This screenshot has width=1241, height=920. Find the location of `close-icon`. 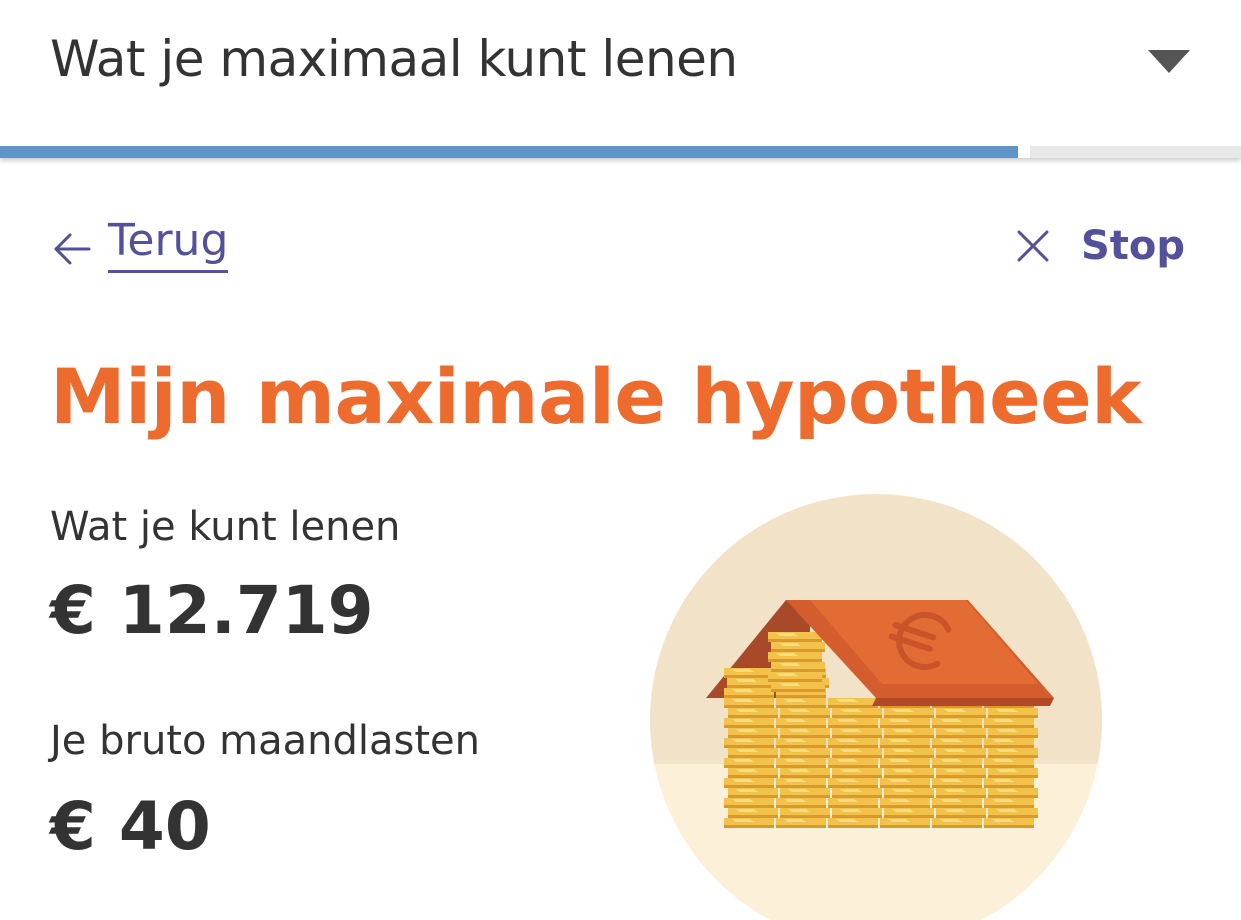

close-icon is located at coordinates (1033, 246).